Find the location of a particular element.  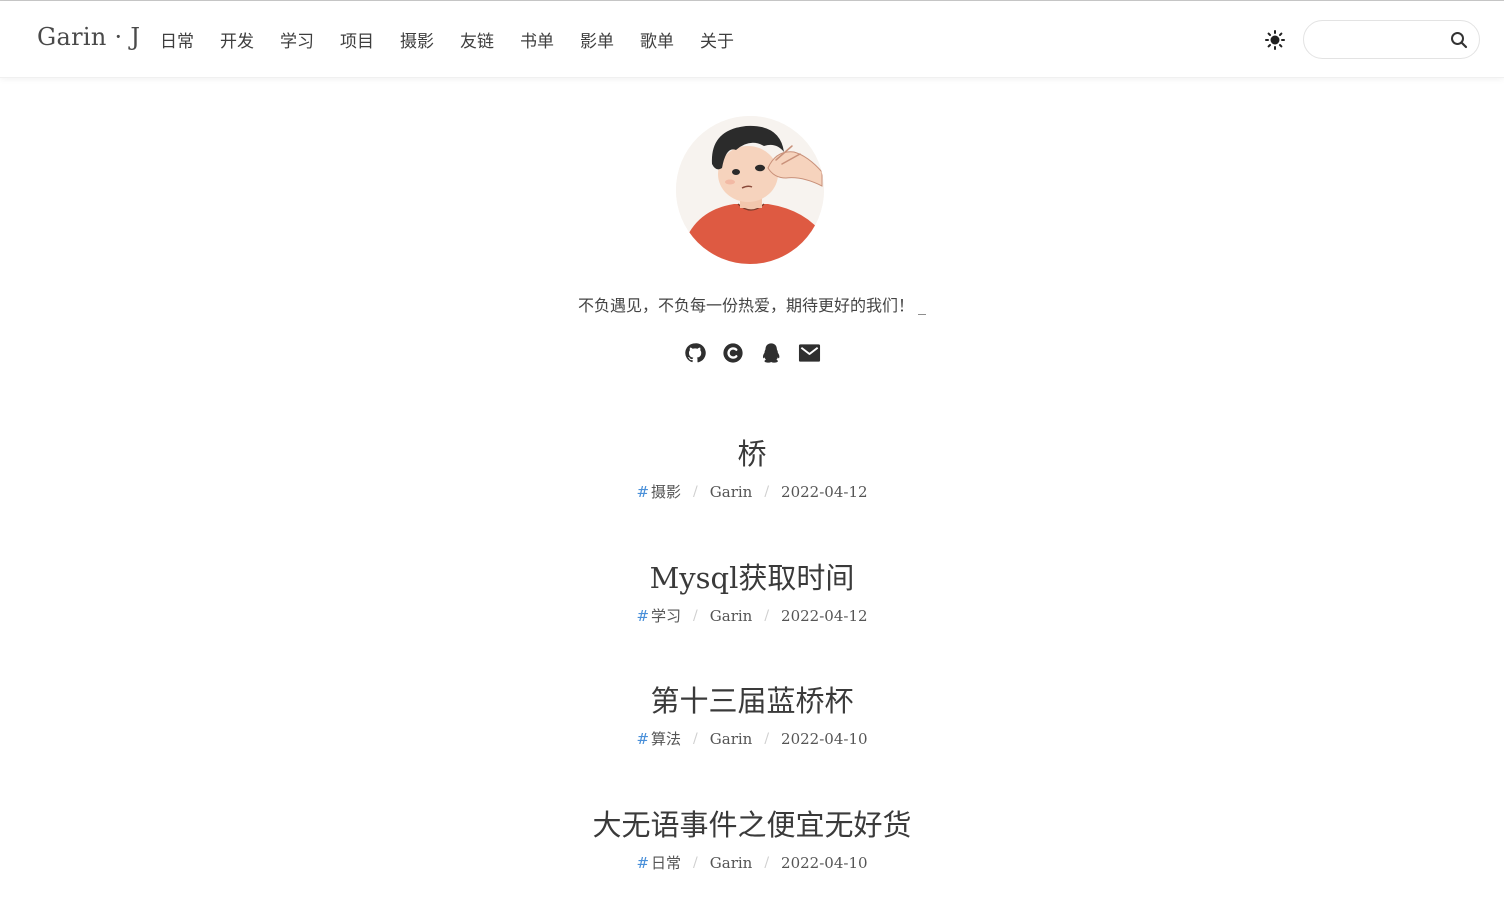

nav-item-daily: 日常 is located at coordinates (190, 39).